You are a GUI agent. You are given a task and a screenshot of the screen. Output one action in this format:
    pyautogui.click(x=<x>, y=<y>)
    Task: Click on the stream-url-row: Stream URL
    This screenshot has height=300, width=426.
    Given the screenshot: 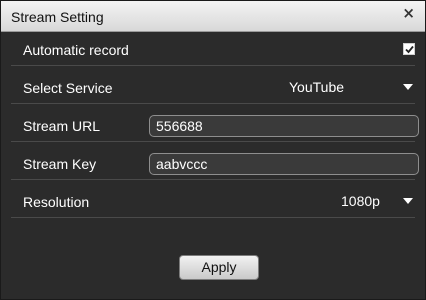 What is the action you would take?
    pyautogui.click(x=215, y=125)
    